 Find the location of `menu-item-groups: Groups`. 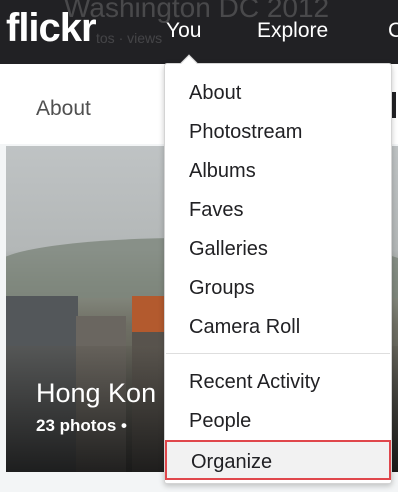

menu-item-groups: Groups is located at coordinates (278, 288).